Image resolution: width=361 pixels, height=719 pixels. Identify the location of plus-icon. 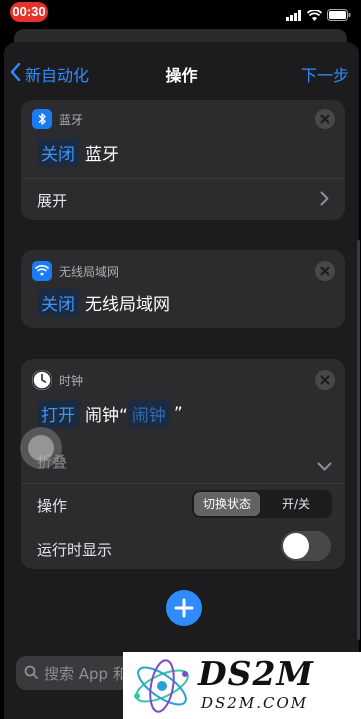
(184, 608).